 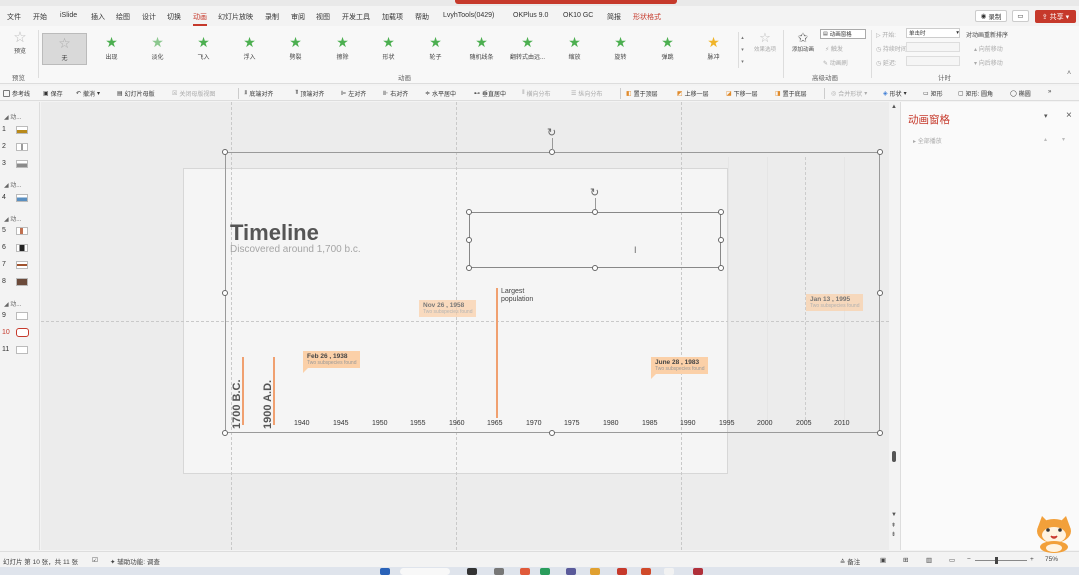 What do you see at coordinates (64, 49) in the screenshot?
I see `effect-none: ☆ 无` at bounding box center [64, 49].